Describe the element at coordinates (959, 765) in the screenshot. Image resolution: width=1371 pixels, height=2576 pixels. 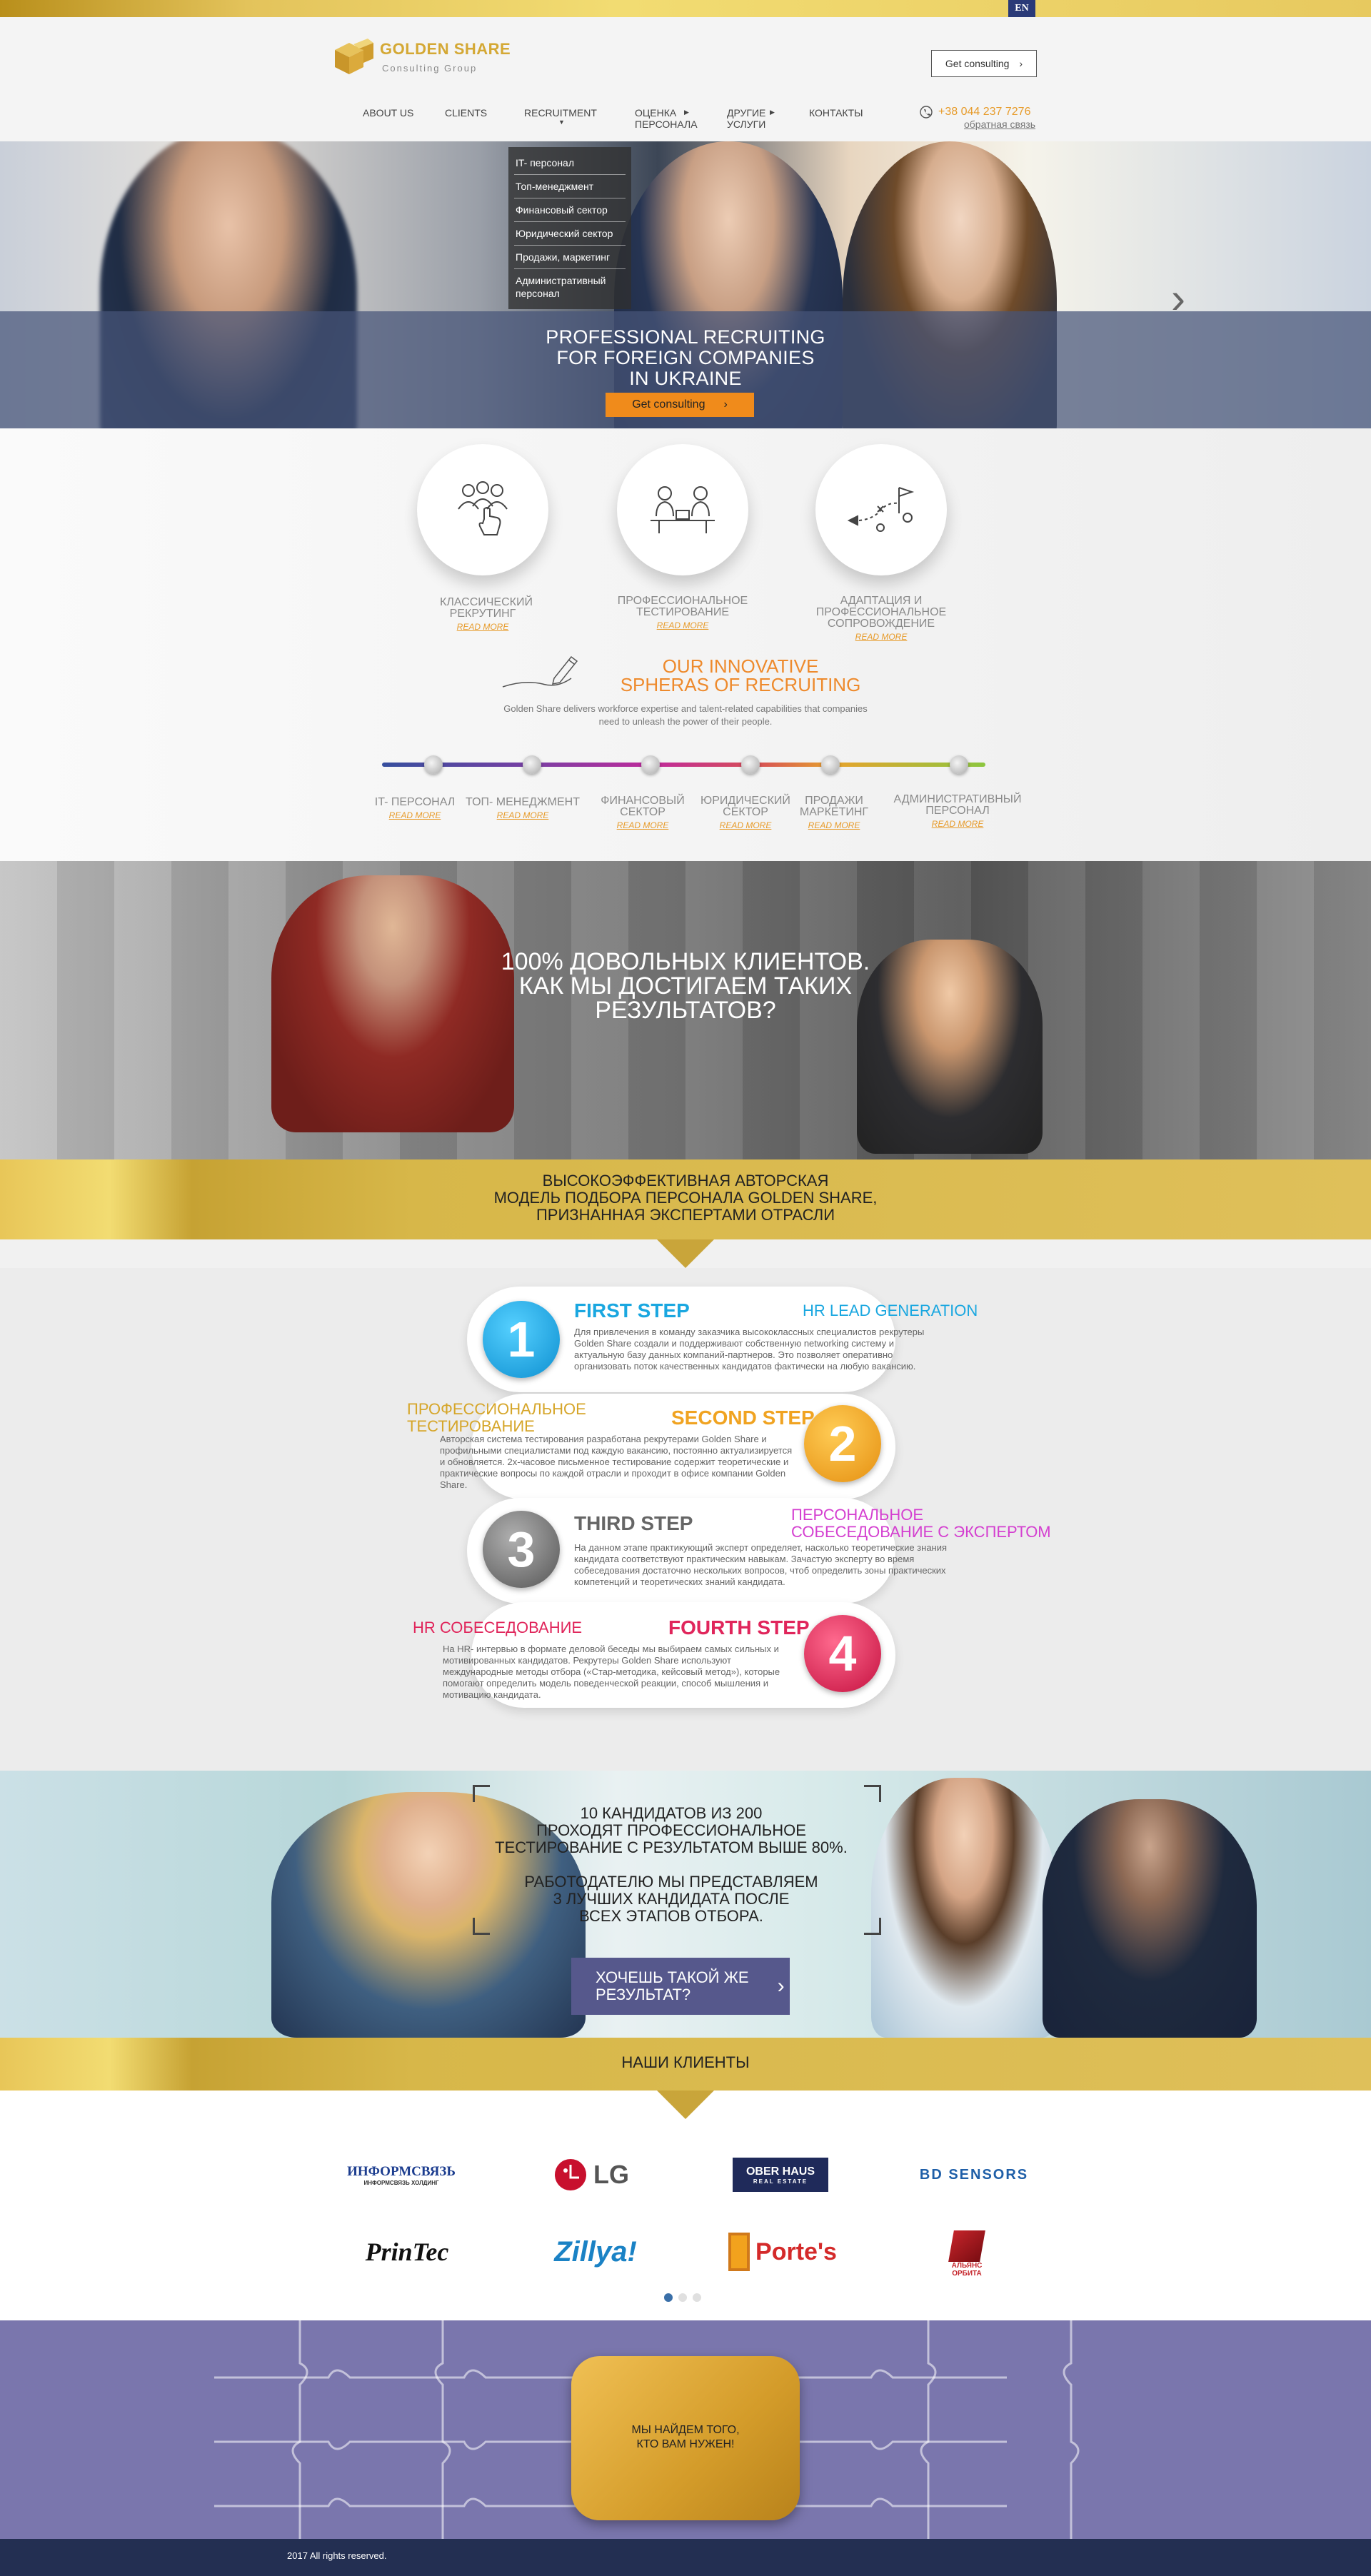
I see `sphere-knob-admin` at that location.